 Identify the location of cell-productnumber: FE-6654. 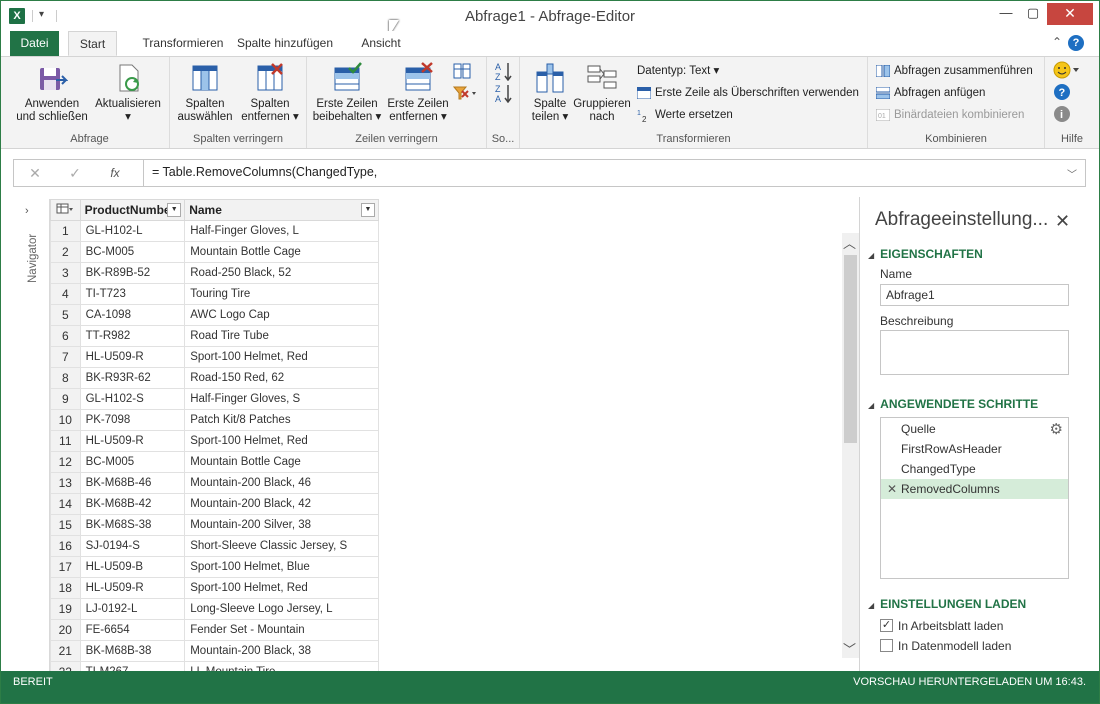
(132, 630).